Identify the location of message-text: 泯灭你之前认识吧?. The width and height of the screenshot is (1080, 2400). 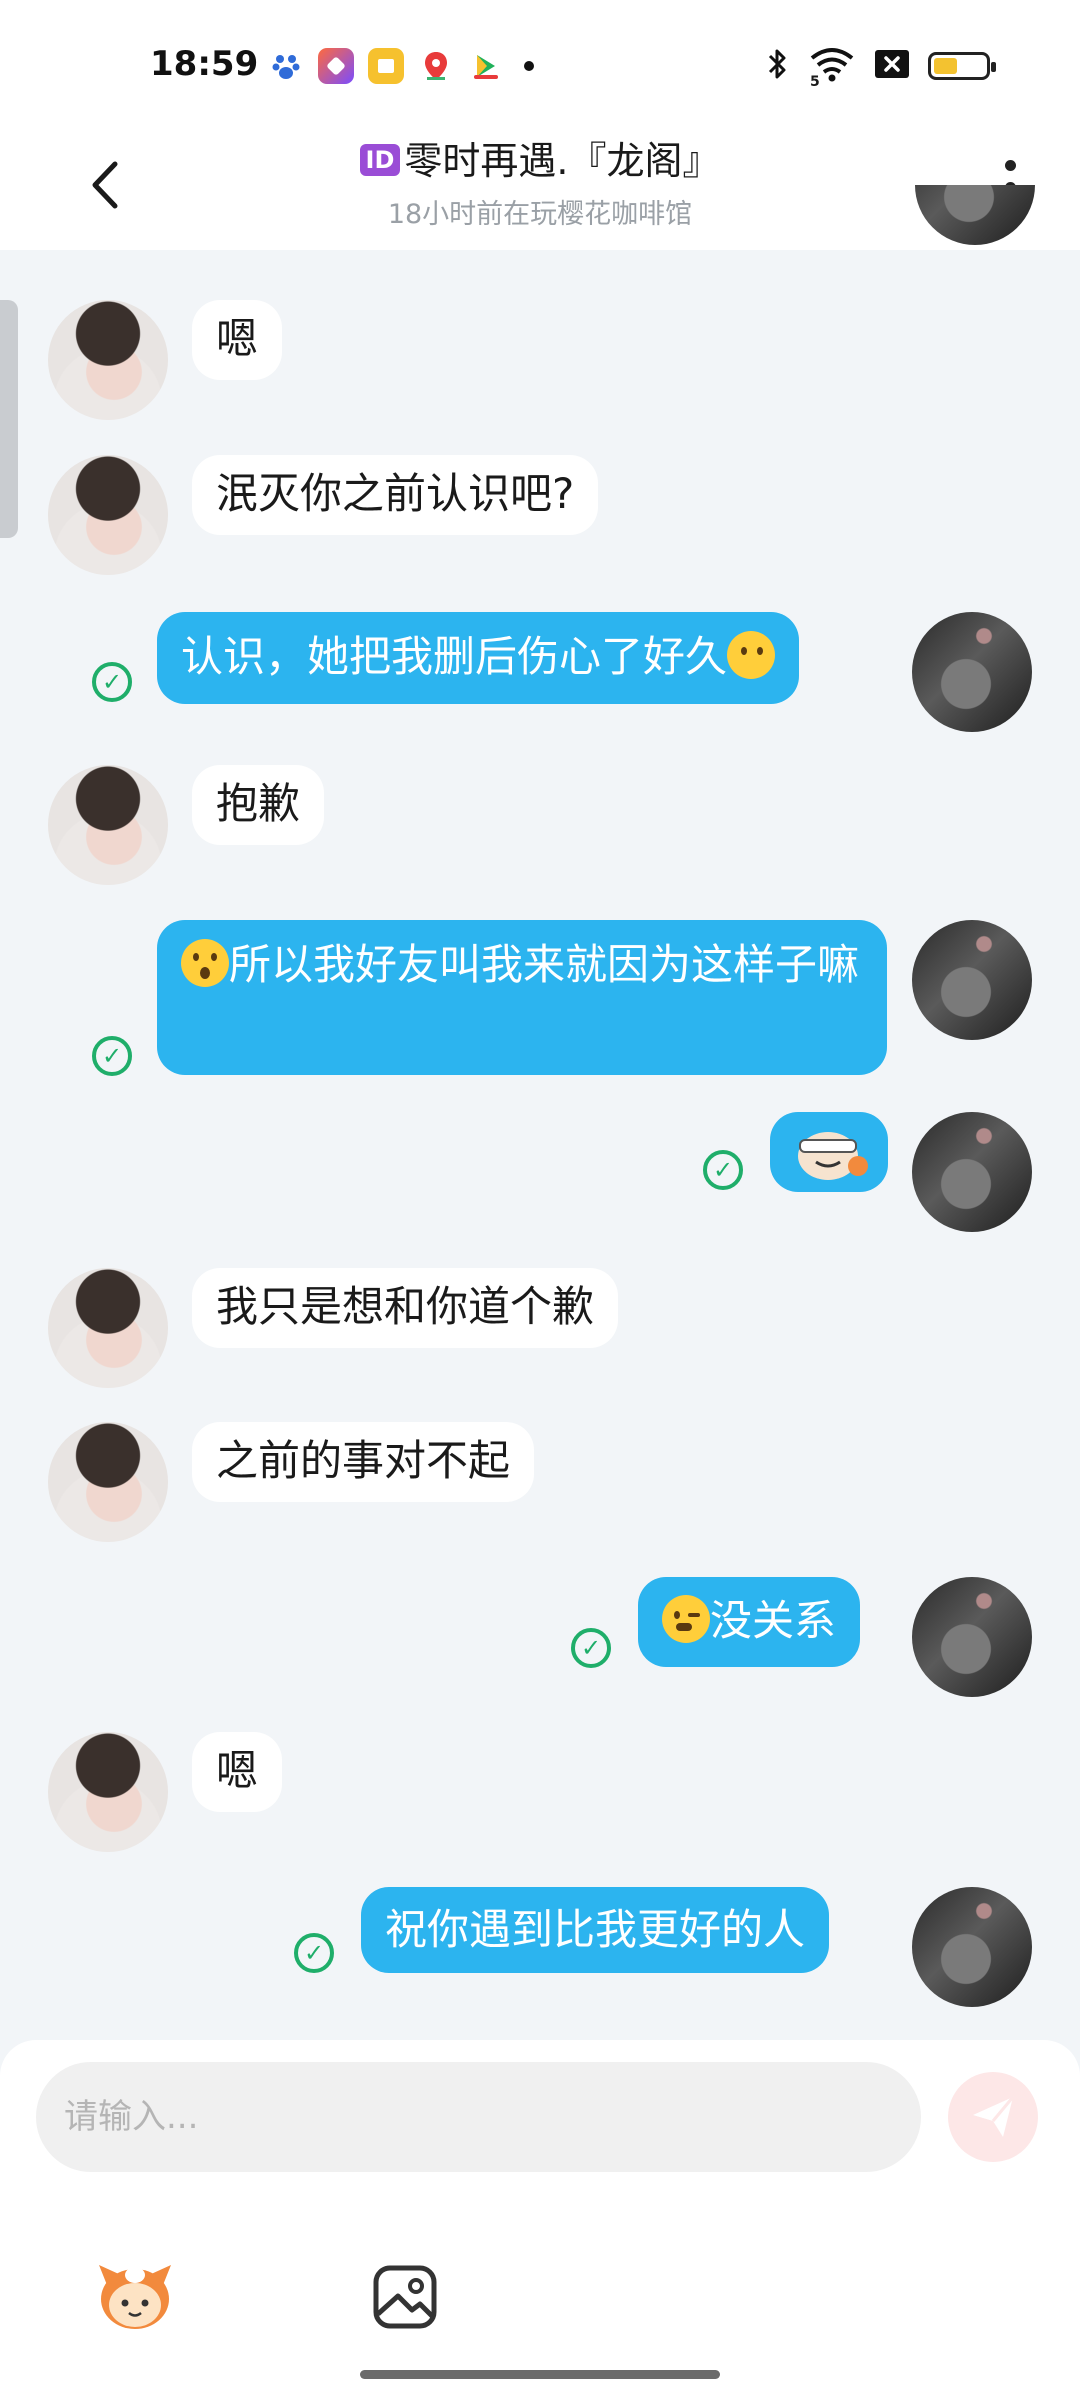
(395, 493).